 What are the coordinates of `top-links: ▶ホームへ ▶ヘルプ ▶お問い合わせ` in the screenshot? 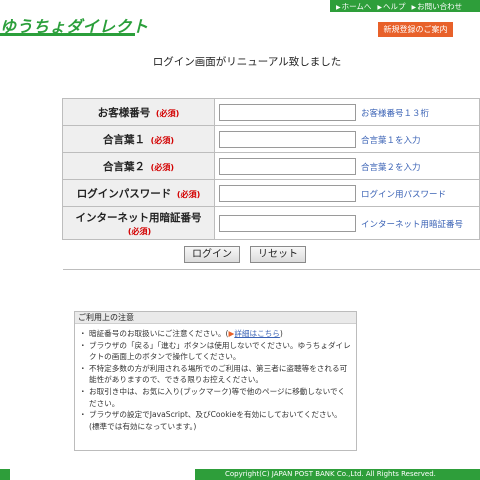 It's located at (399, 6).